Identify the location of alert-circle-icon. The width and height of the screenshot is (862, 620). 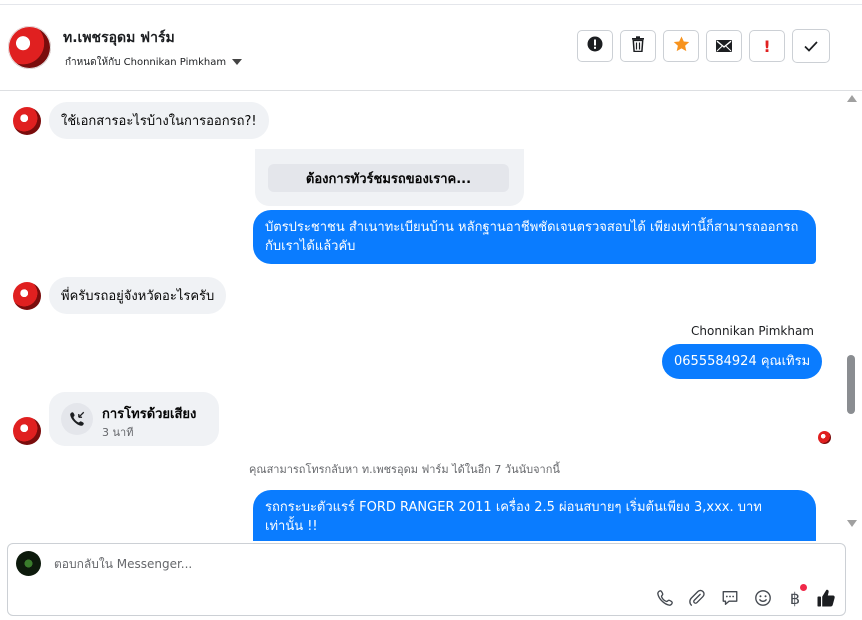
(595, 46).